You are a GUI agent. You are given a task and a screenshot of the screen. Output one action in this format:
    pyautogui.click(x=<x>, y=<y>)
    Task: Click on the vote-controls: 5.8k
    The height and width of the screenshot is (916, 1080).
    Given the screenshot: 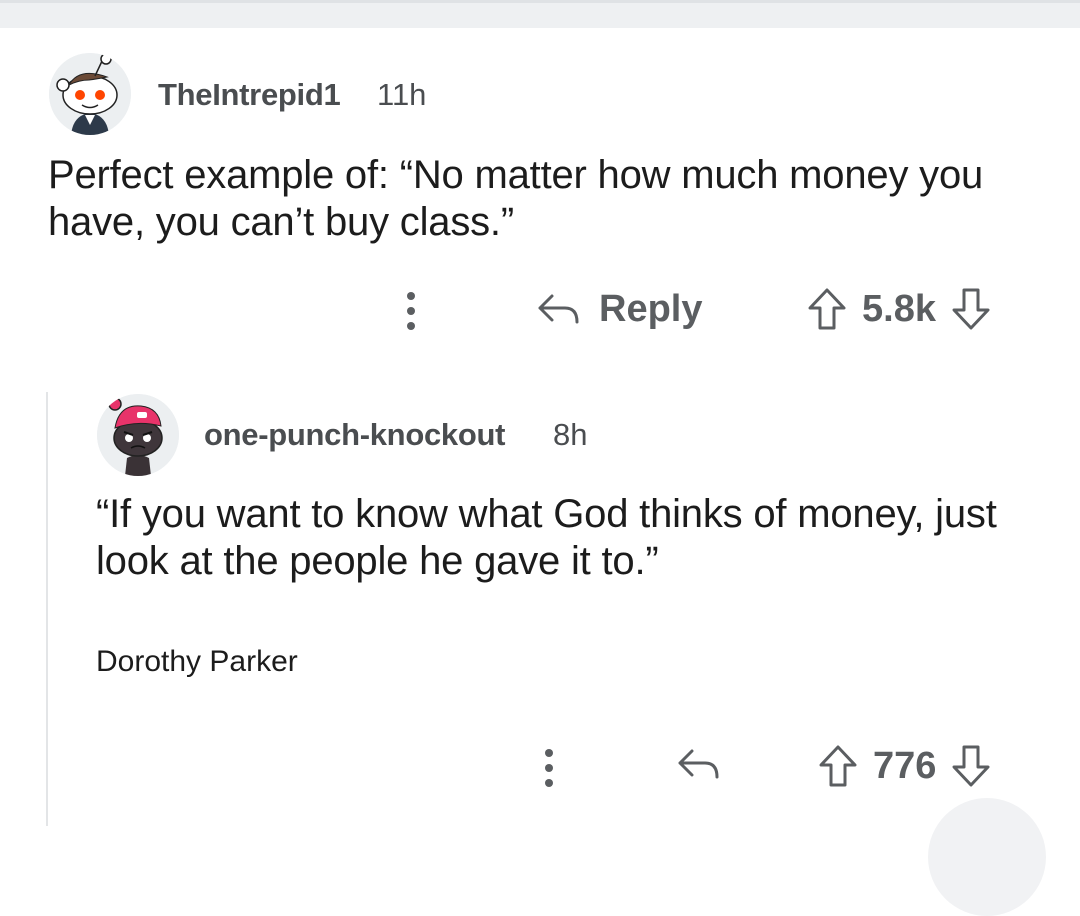 What is the action you would take?
    pyautogui.click(x=899, y=309)
    